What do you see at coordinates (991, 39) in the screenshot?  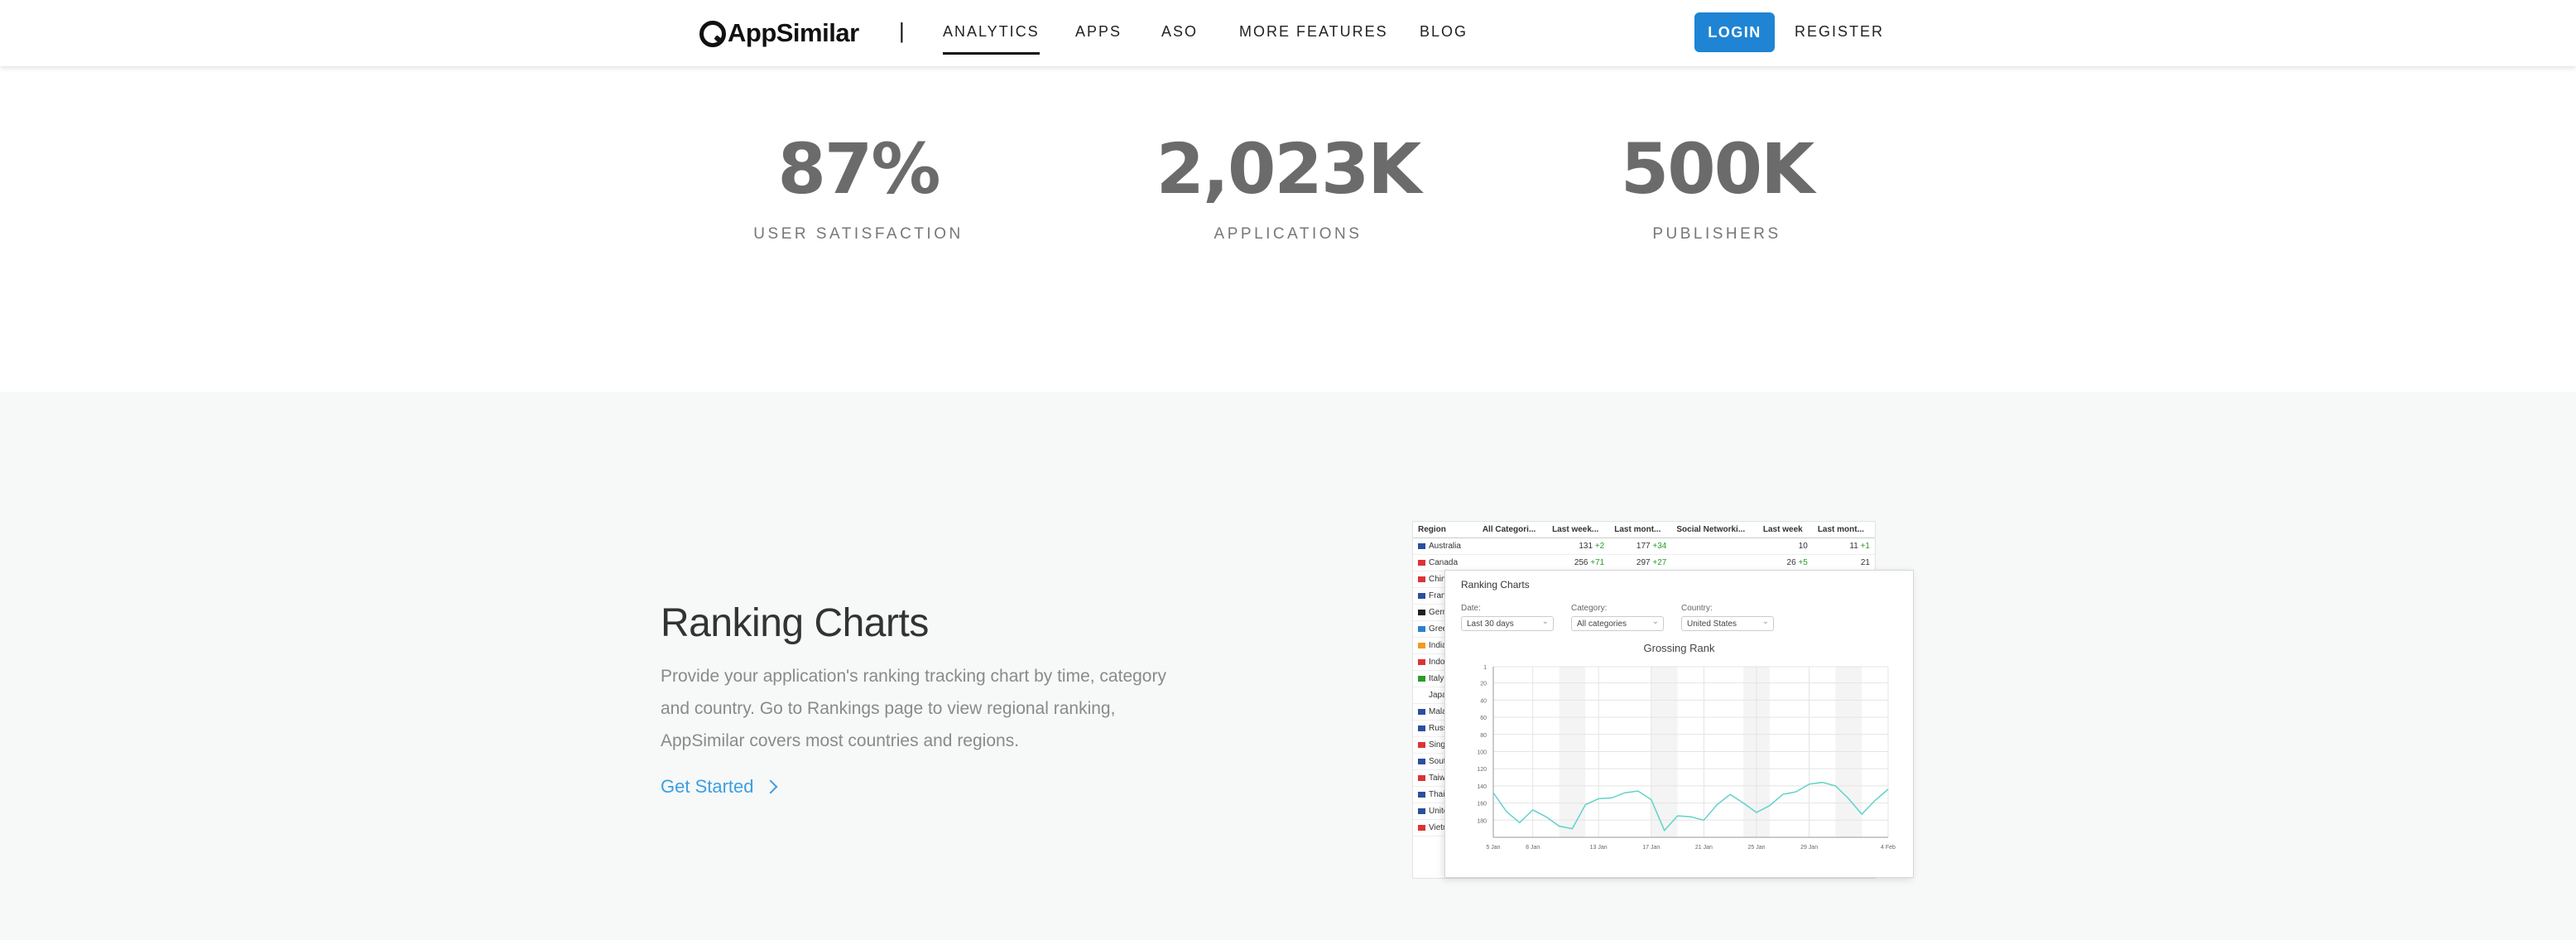 I see `nav-item-analytics: ANALYTICS` at bounding box center [991, 39].